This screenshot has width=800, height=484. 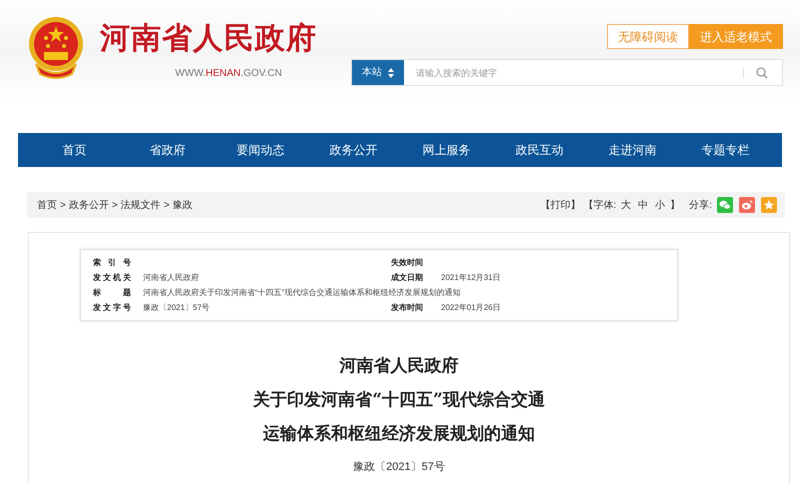 What do you see at coordinates (177, 308) in the screenshot?
I see `field-value: 豫政〔2021〕57号` at bounding box center [177, 308].